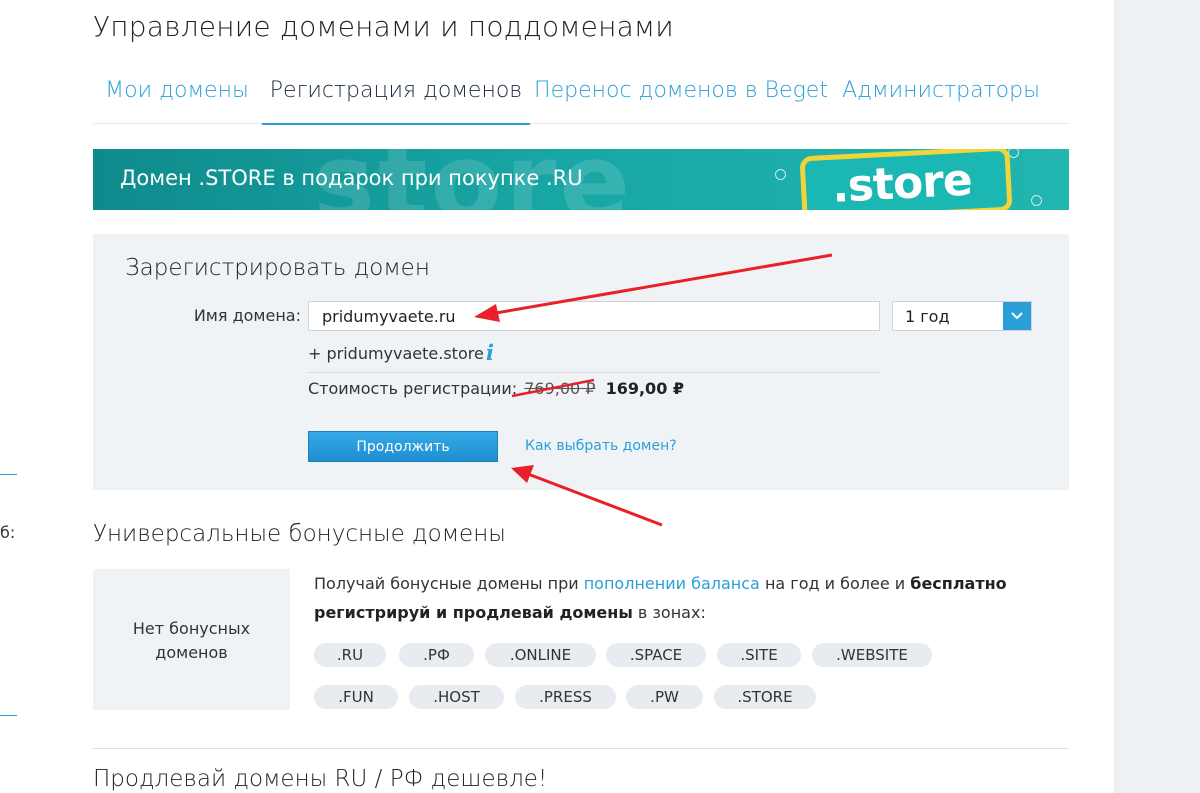 Image resolution: width=1200 pixels, height=793 pixels. What do you see at coordinates (601, 446) in the screenshot?
I see `how-to-choose-domain-link: Как выбрать домен?` at bounding box center [601, 446].